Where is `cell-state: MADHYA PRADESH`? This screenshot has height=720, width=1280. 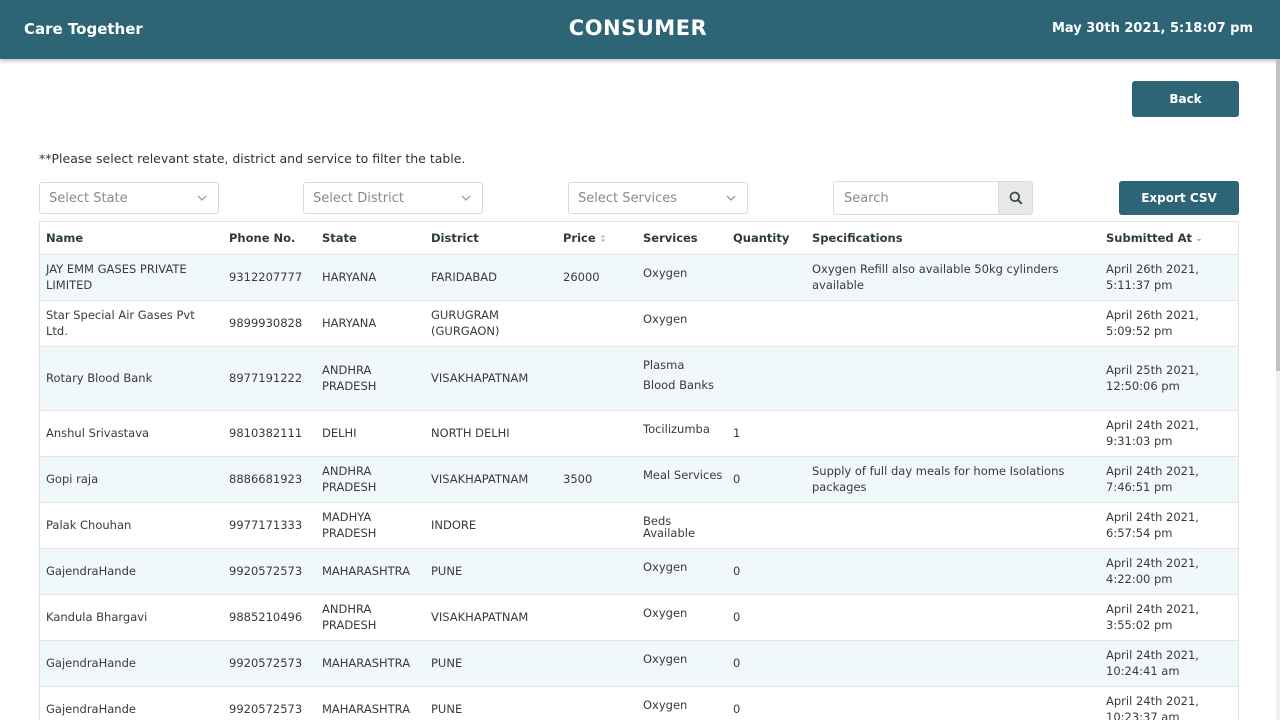
cell-state: MADHYA PRADESH is located at coordinates (370, 525).